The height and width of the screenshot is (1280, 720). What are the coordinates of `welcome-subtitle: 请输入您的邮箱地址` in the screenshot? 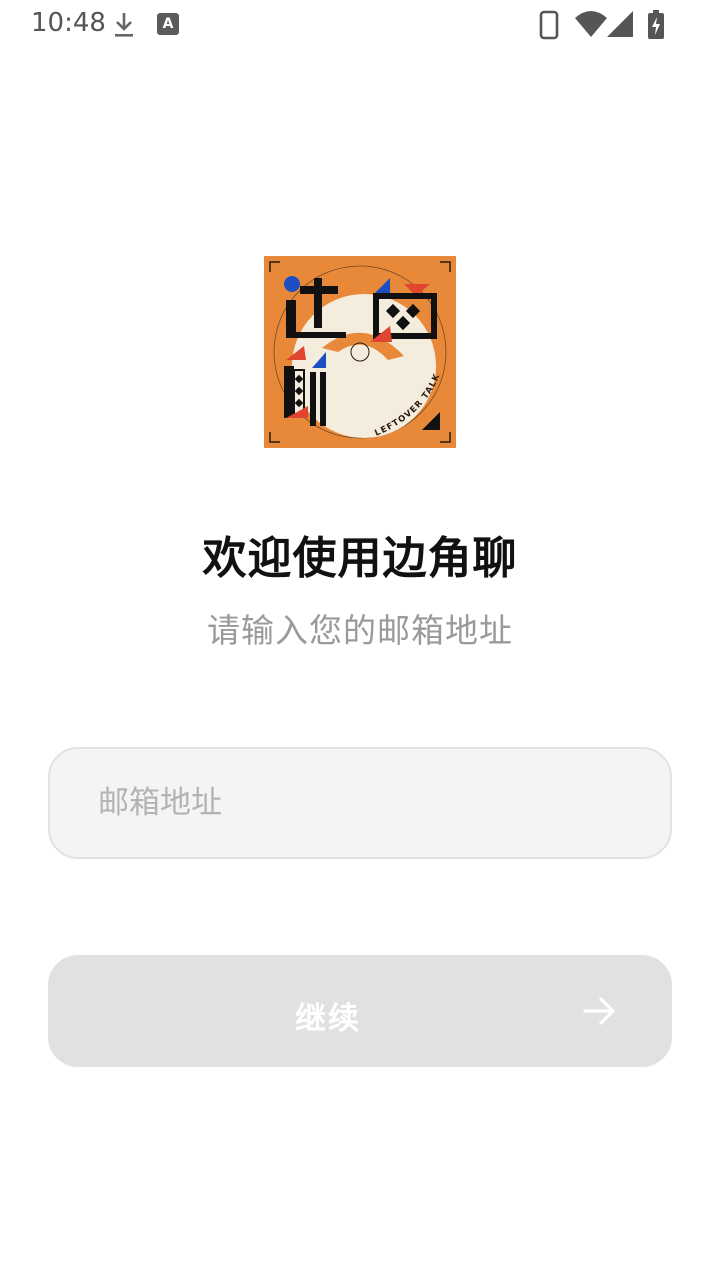 It's located at (360, 630).